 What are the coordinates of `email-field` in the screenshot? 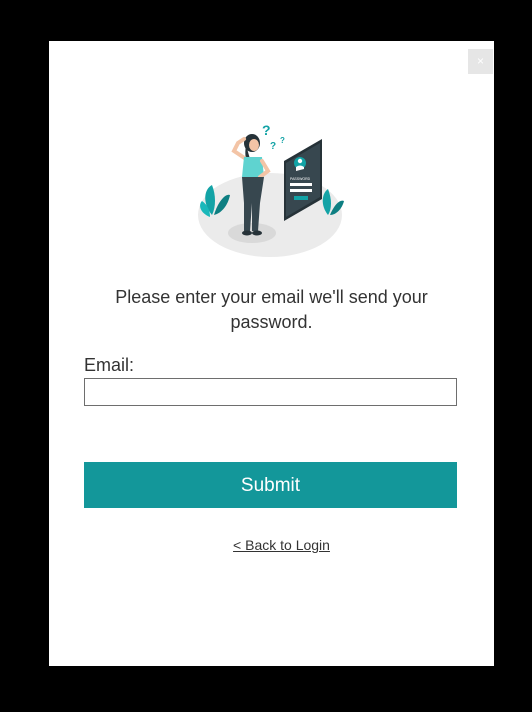 It's located at (270, 392).